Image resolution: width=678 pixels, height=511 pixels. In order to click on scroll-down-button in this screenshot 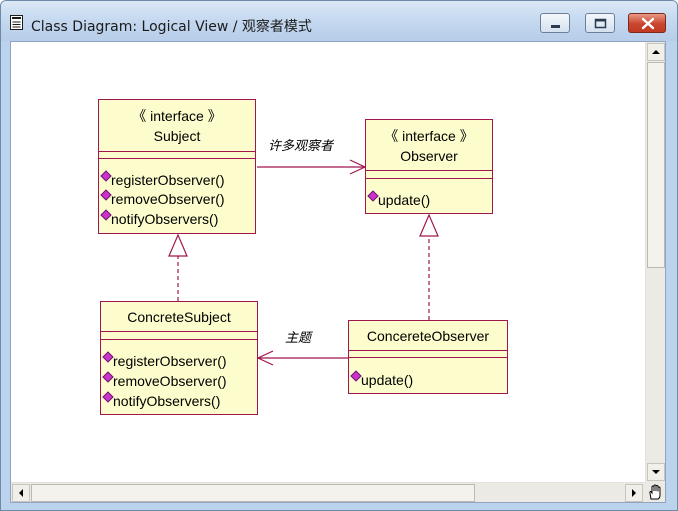, I will do `click(656, 472)`.